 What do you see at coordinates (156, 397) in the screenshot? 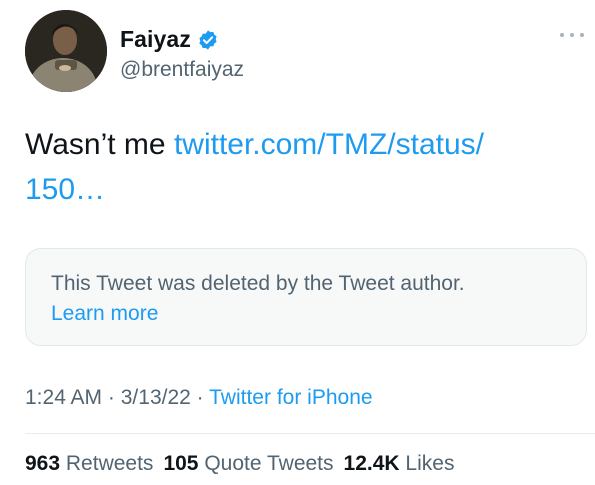
I see `tweet-date: 3/13/22` at bounding box center [156, 397].